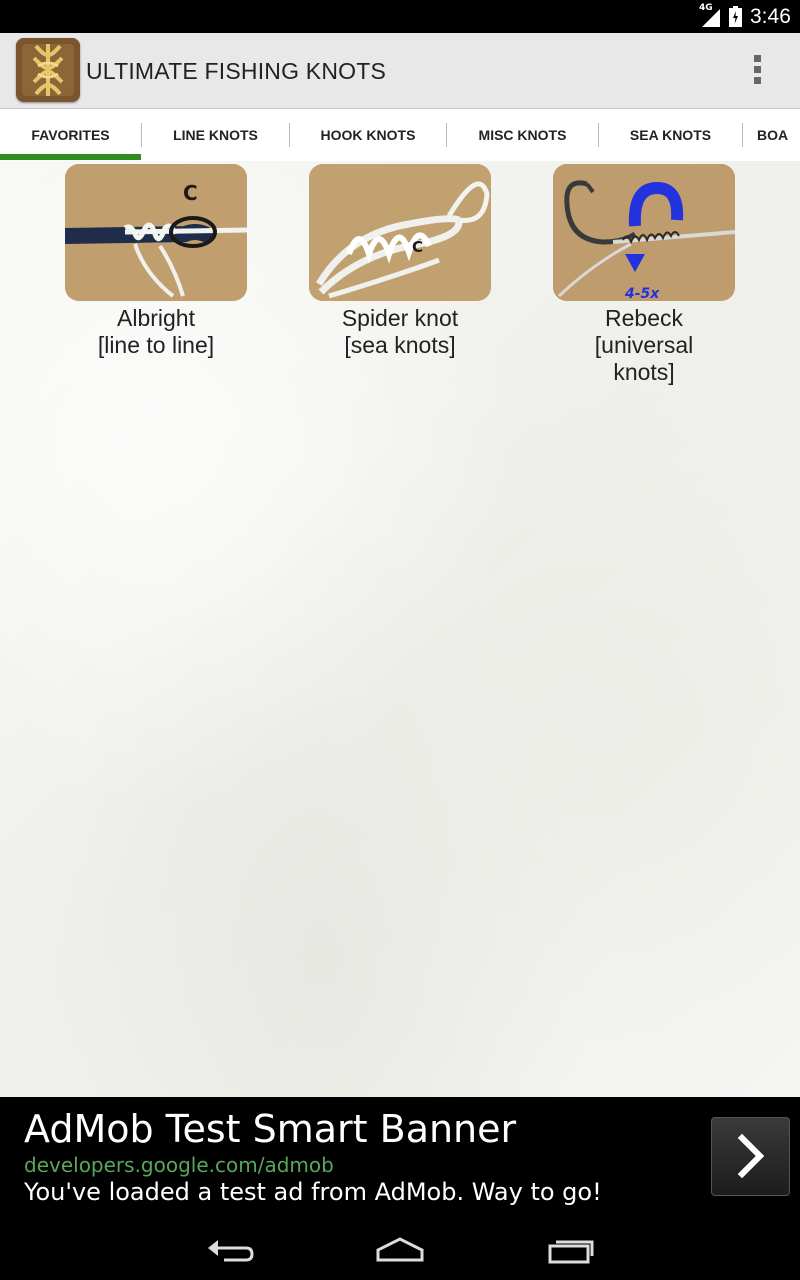 This screenshot has height=1280, width=800. I want to click on ad-open-button, so click(750, 1156).